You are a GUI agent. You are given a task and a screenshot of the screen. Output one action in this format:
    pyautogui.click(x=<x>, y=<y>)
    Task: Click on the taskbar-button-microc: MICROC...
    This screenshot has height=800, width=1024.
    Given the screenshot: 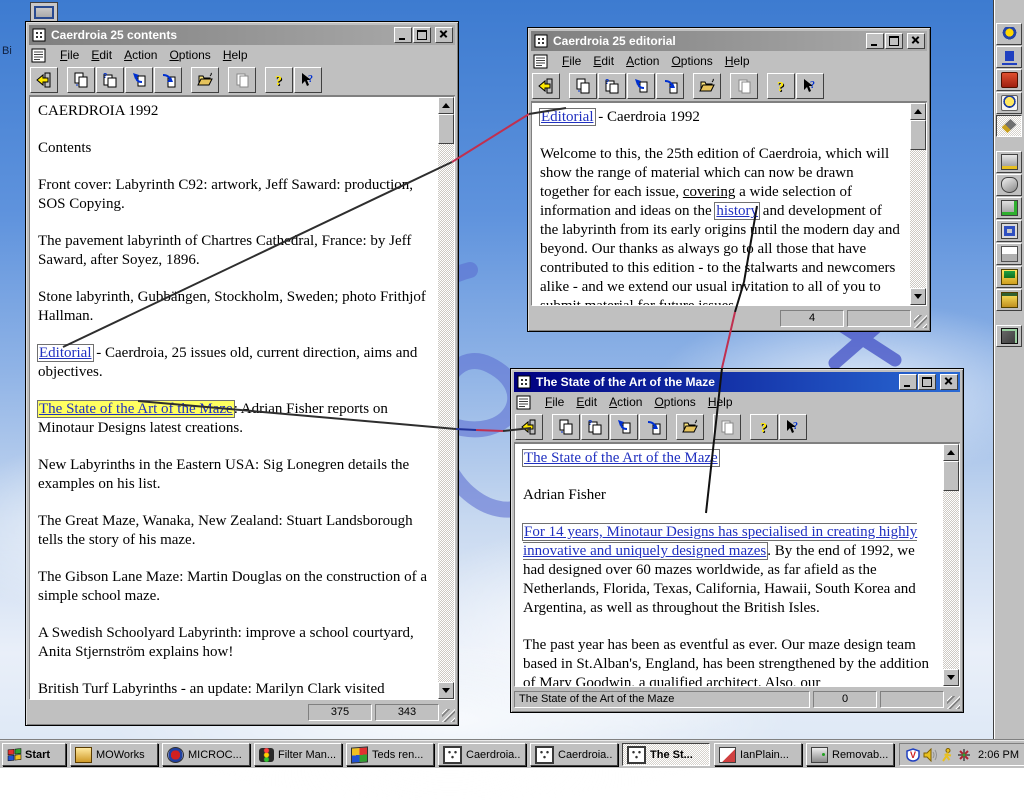 What is the action you would take?
    pyautogui.click(x=206, y=754)
    